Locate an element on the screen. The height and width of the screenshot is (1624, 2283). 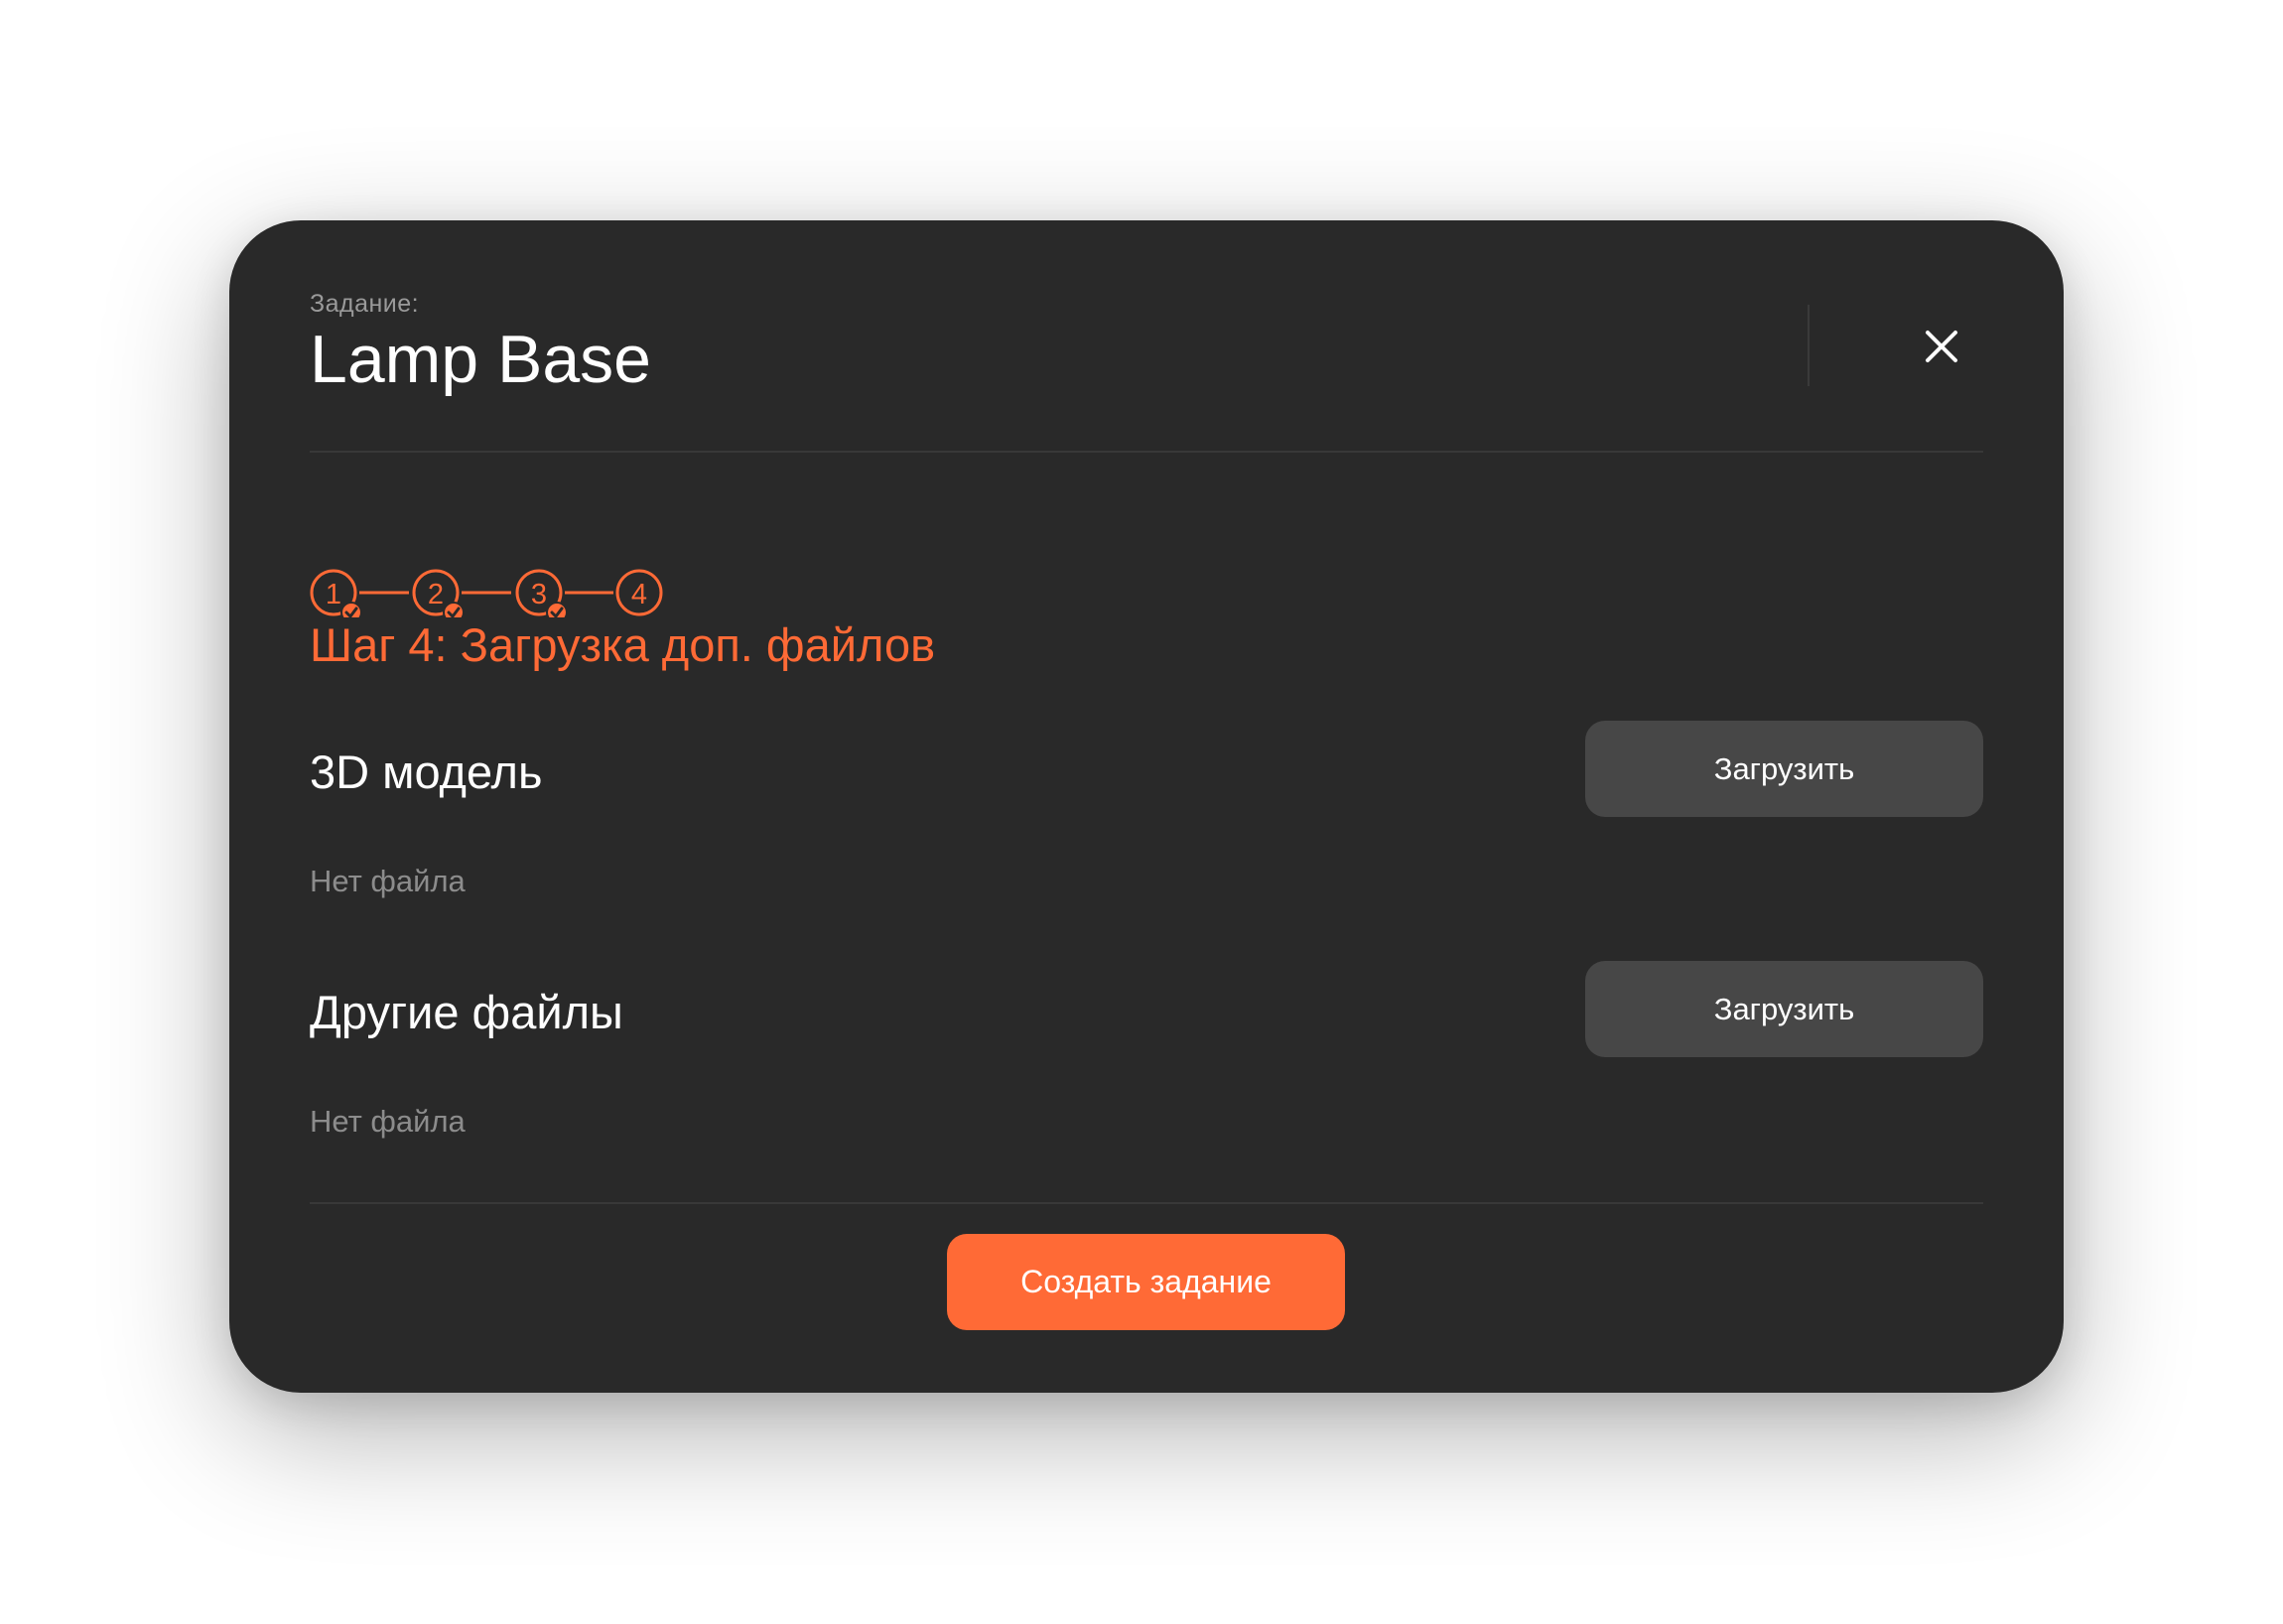
close-icon is located at coordinates (1941, 346).